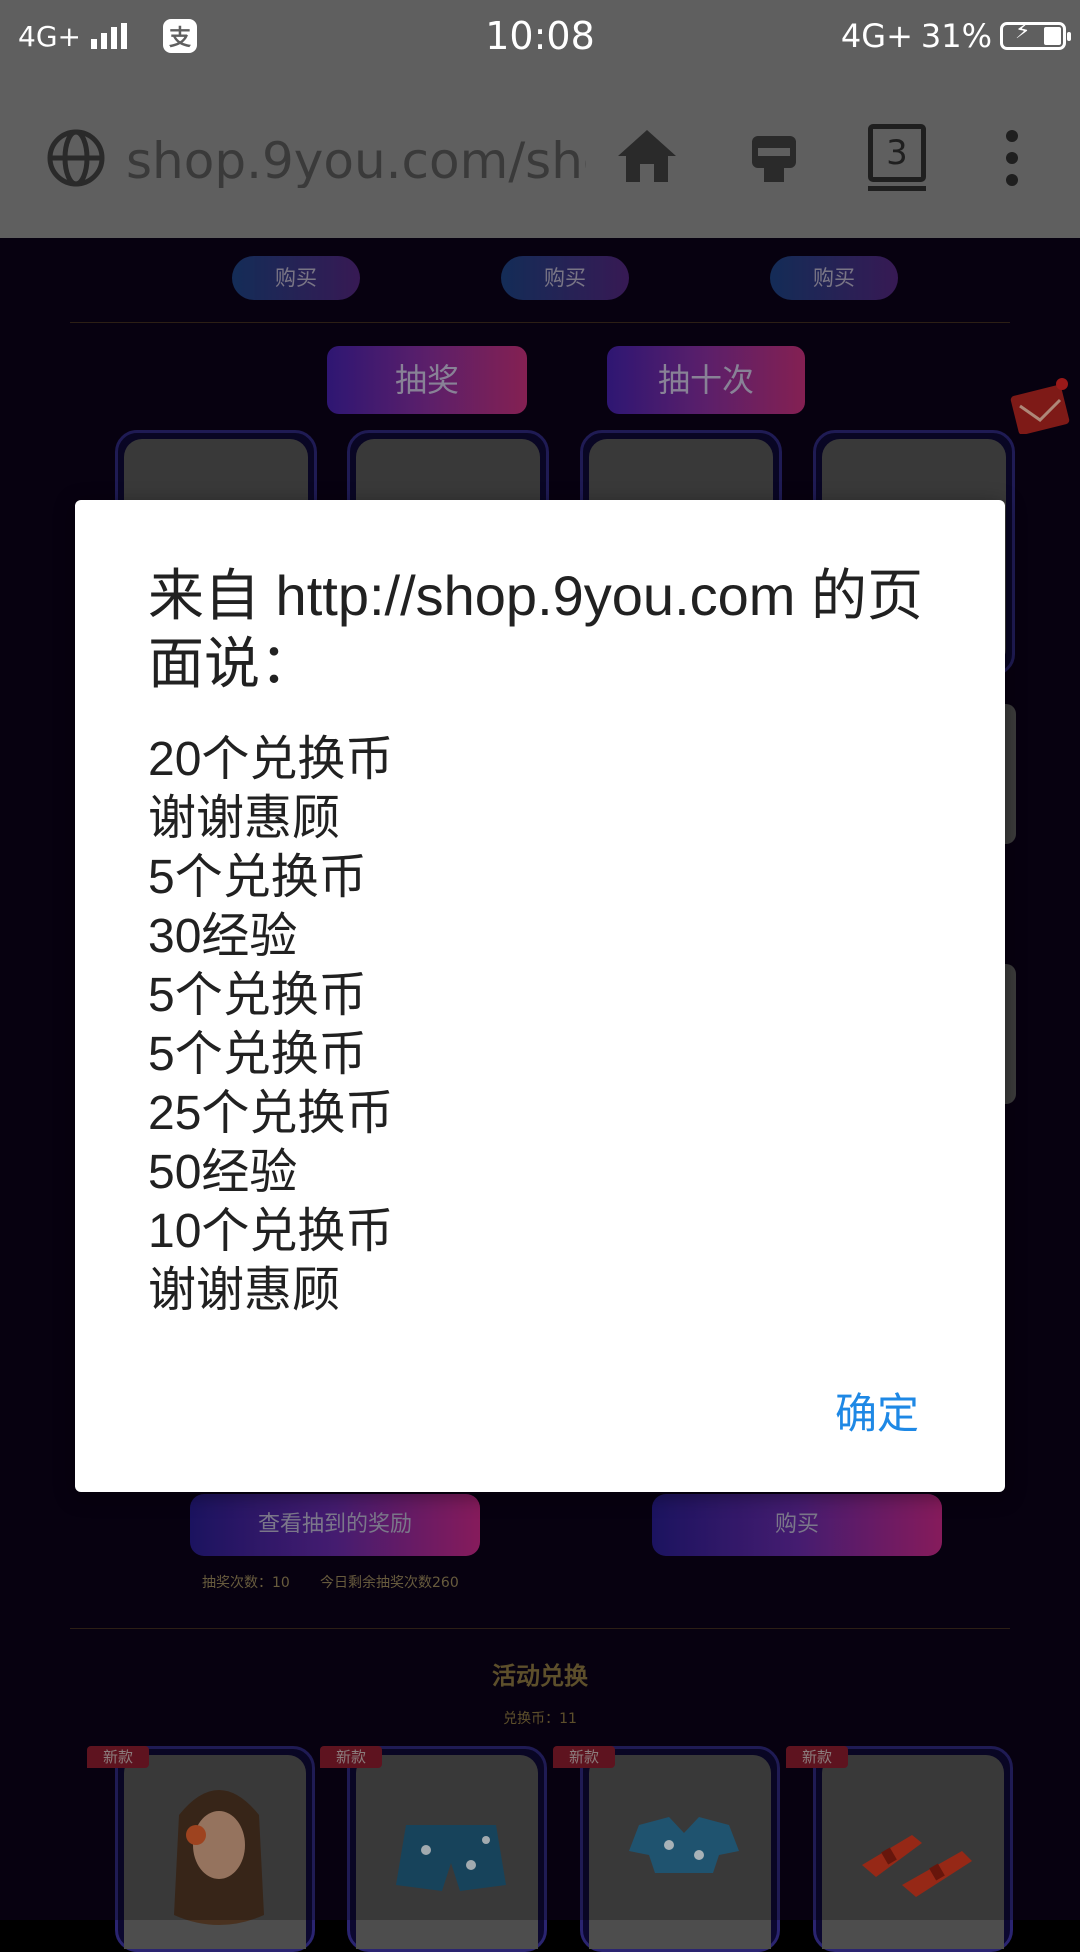  I want to click on dialog-line: 50经验, so click(223, 1172).